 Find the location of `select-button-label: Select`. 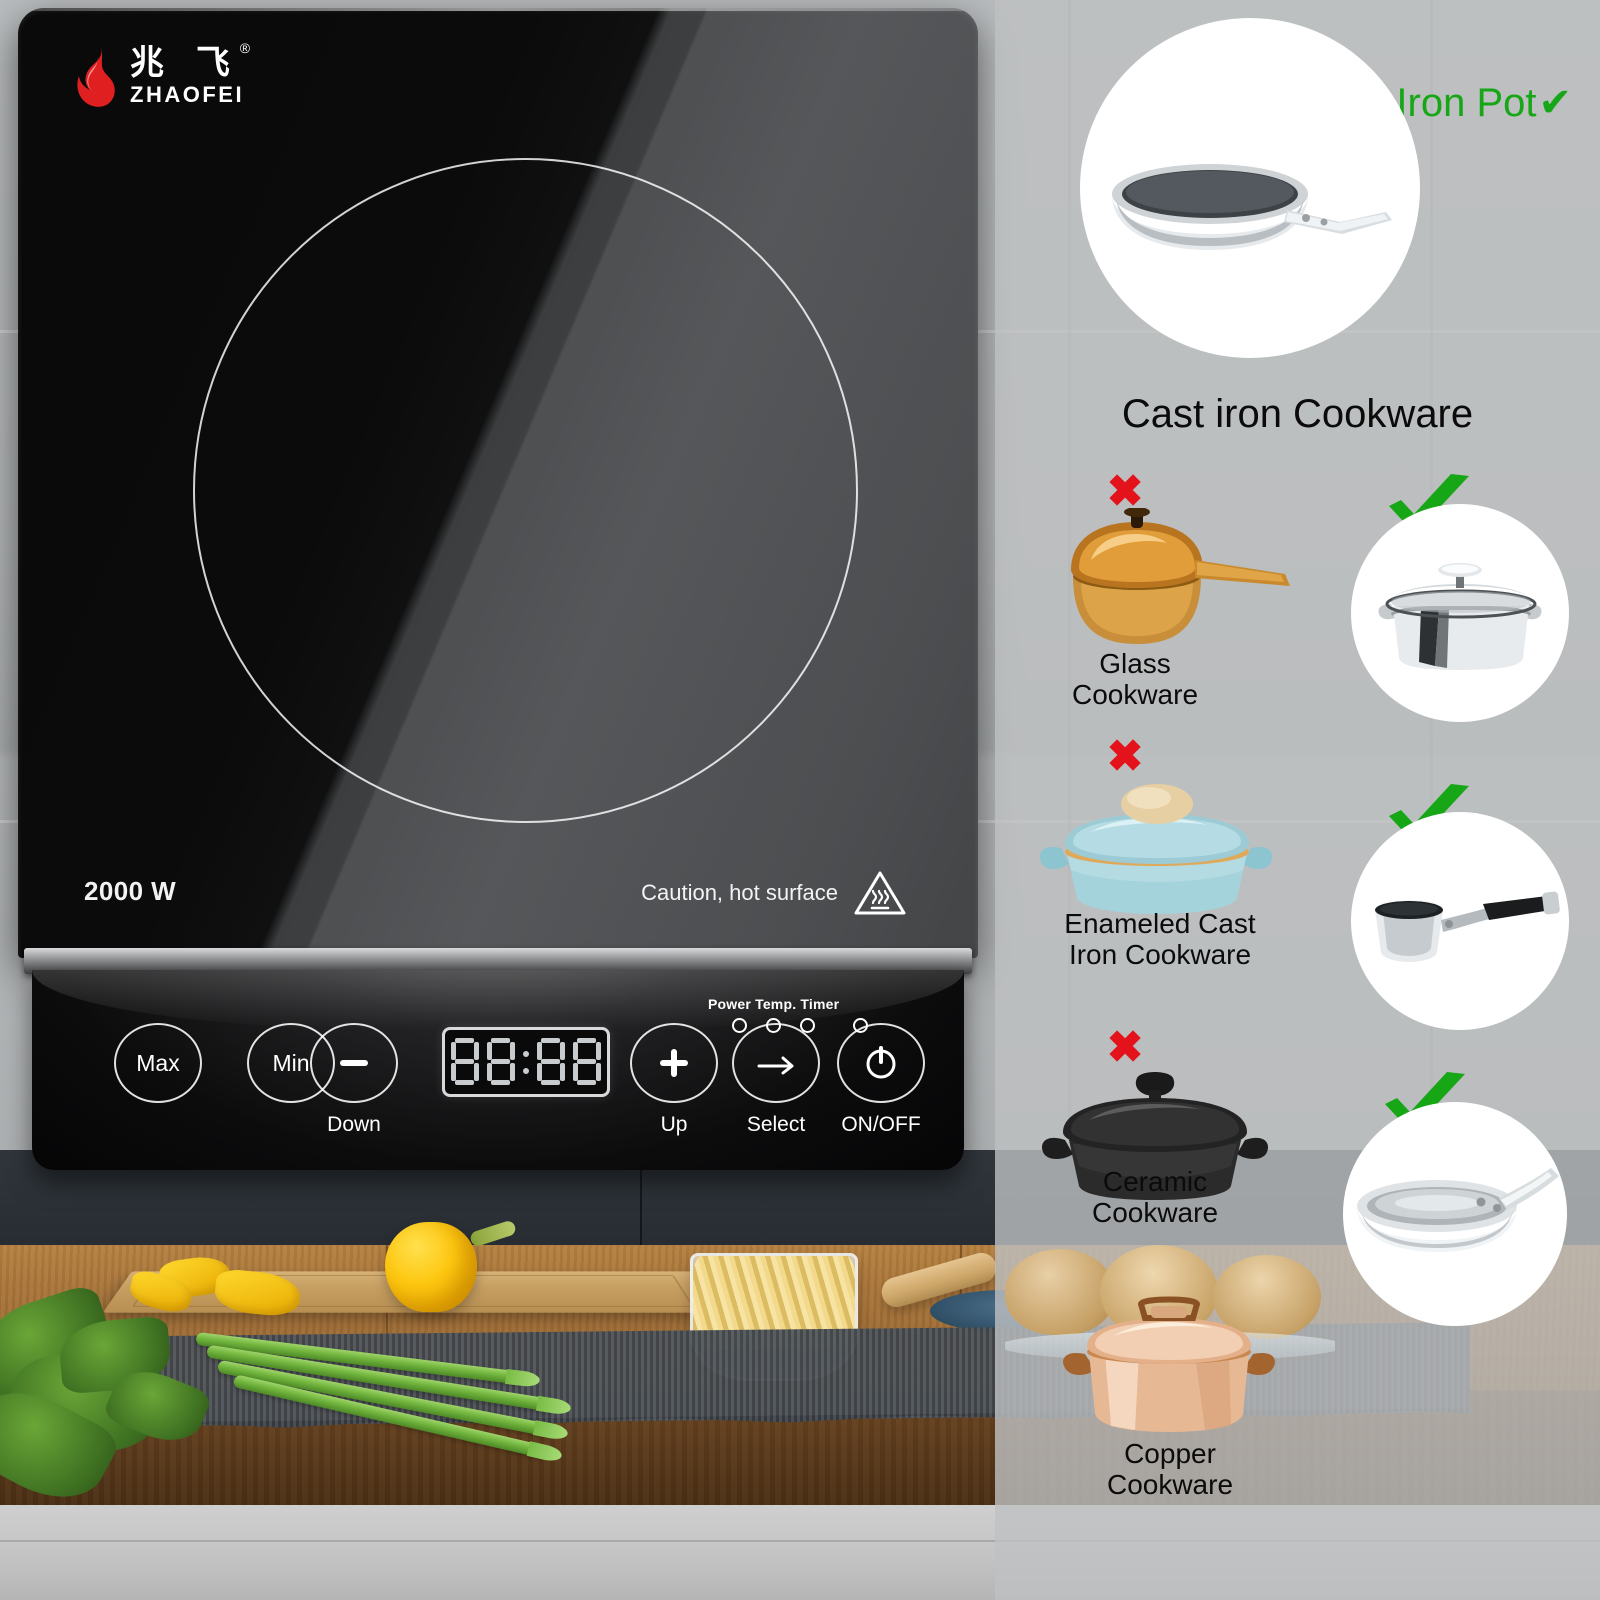

select-button-label: Select is located at coordinates (776, 1124).